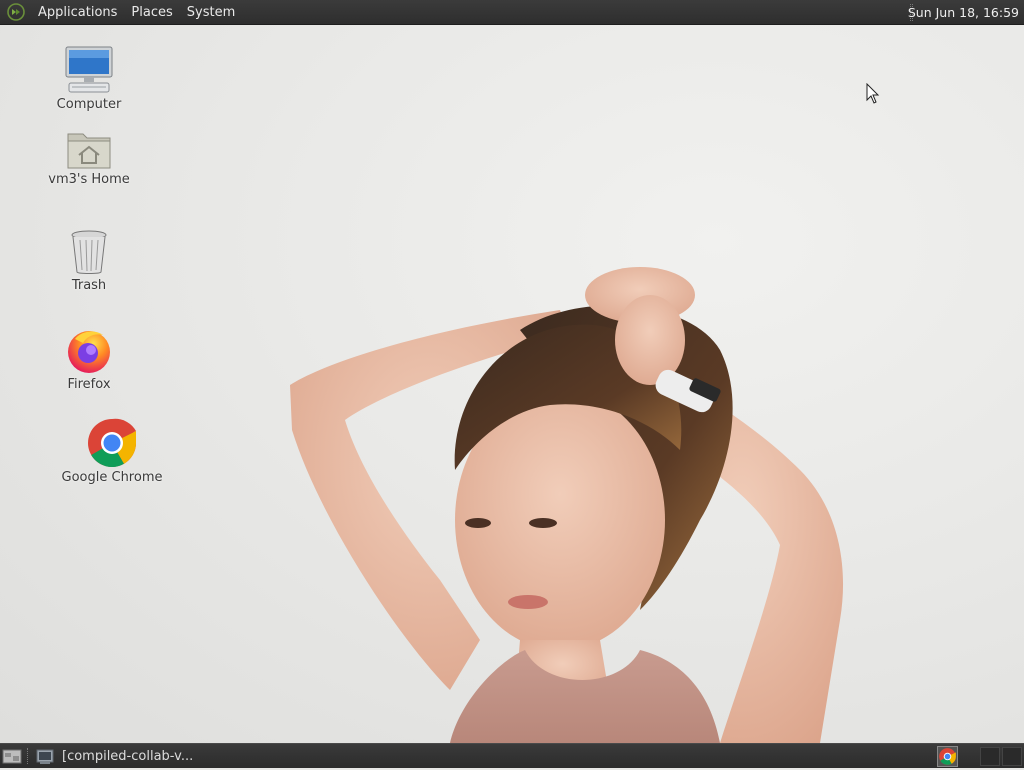  What do you see at coordinates (112, 477) in the screenshot?
I see `desktop-icon-label: Google Chrome` at bounding box center [112, 477].